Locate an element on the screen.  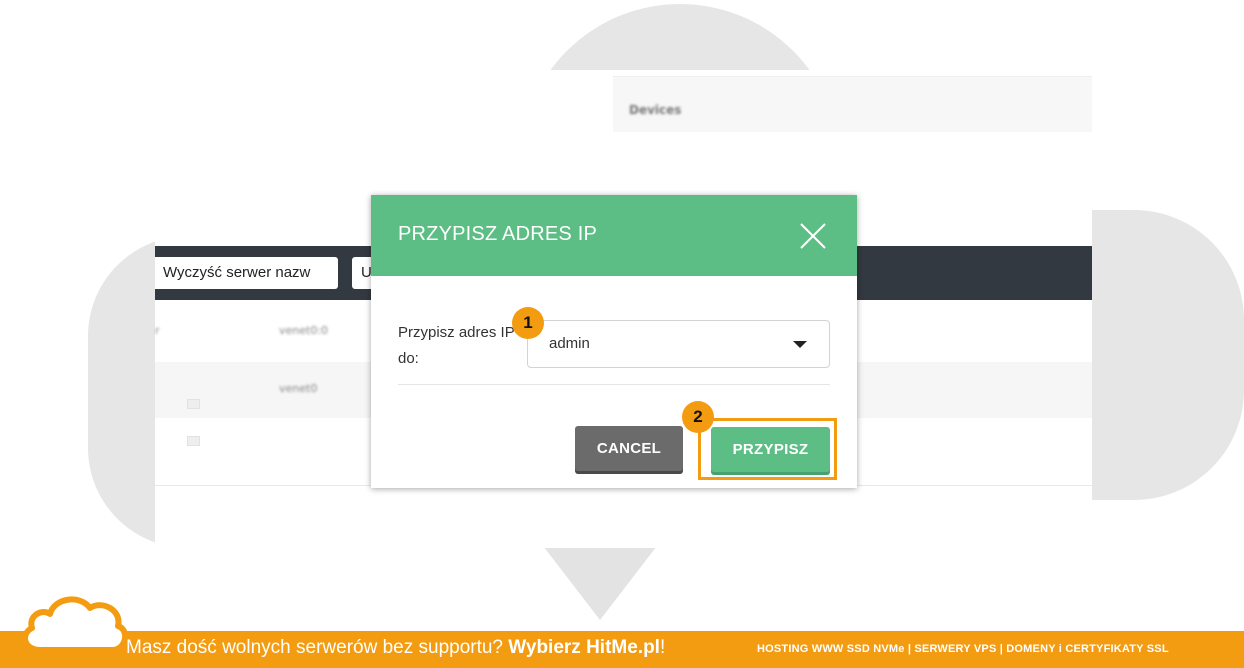
assign-to-label: Przypisz adres IP do: is located at coordinates (456, 345).